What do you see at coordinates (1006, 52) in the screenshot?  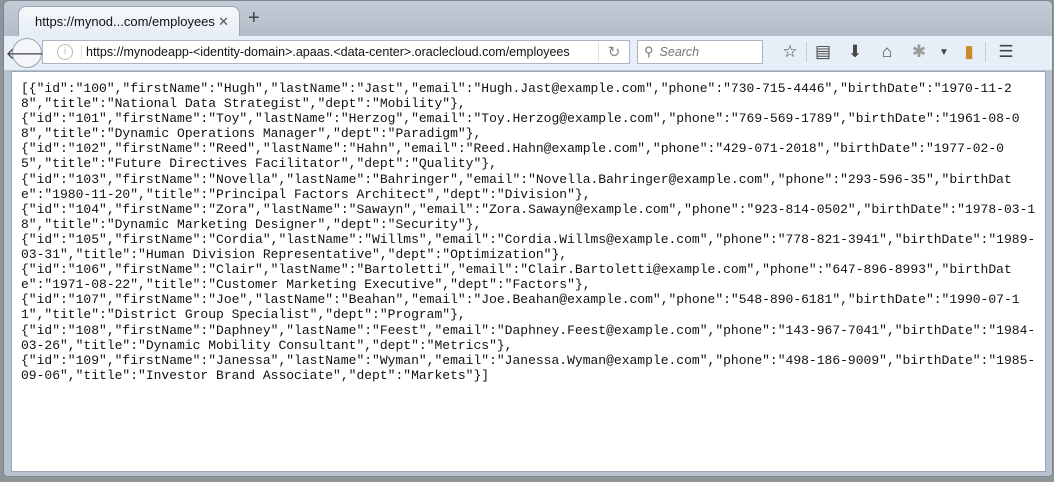 I see `menu-icon: ☰` at bounding box center [1006, 52].